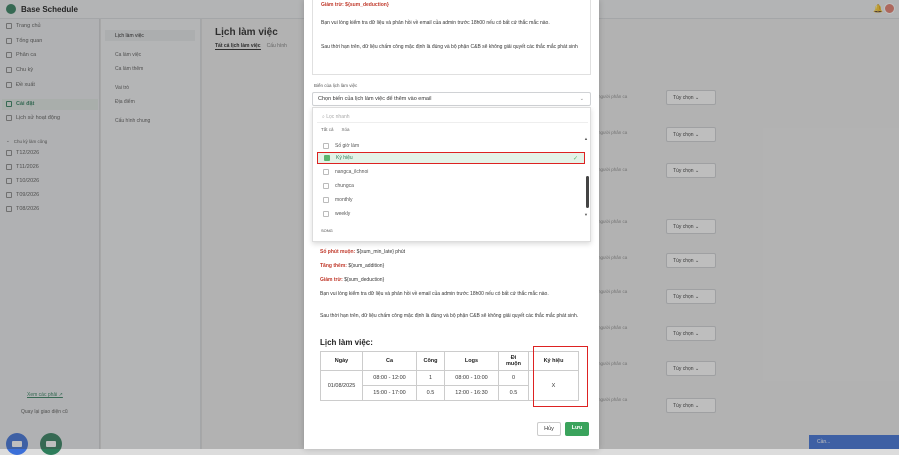 This screenshot has width=899, height=455. Describe the element at coordinates (451, 158) in the screenshot. I see `option-item-selected: Ký hiệu ✓` at that location.